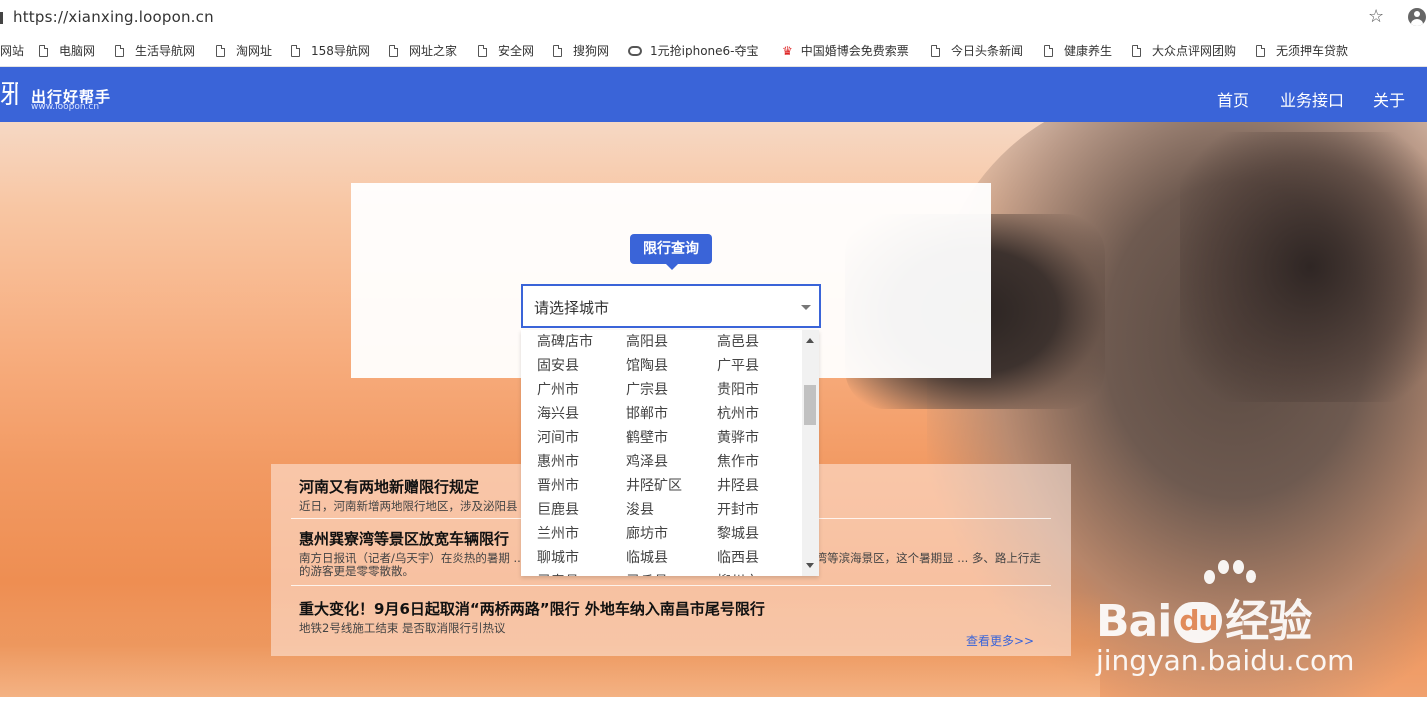  What do you see at coordinates (558, 461) in the screenshot?
I see `city-option: 惠州市` at bounding box center [558, 461].